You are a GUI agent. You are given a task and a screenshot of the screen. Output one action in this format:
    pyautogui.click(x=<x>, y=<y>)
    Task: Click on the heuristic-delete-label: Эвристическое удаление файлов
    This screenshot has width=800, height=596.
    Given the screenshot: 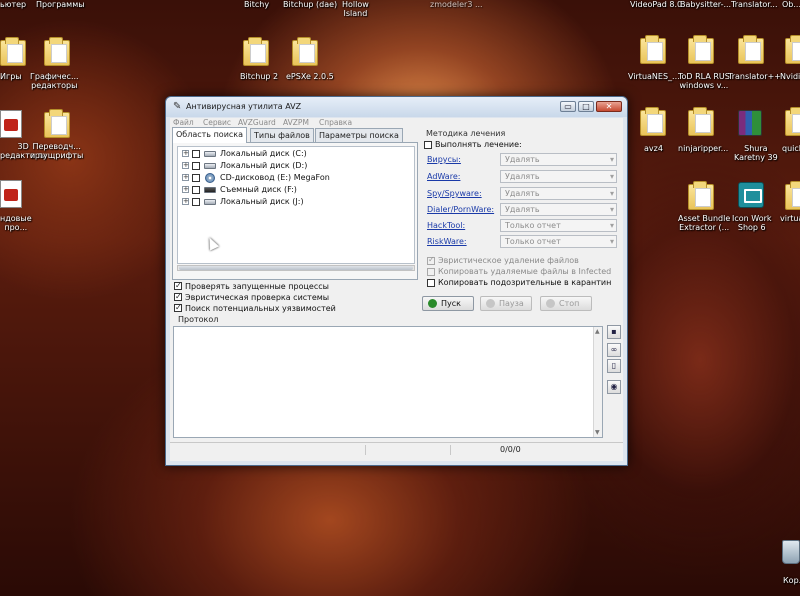 What is the action you would take?
    pyautogui.click(x=508, y=260)
    